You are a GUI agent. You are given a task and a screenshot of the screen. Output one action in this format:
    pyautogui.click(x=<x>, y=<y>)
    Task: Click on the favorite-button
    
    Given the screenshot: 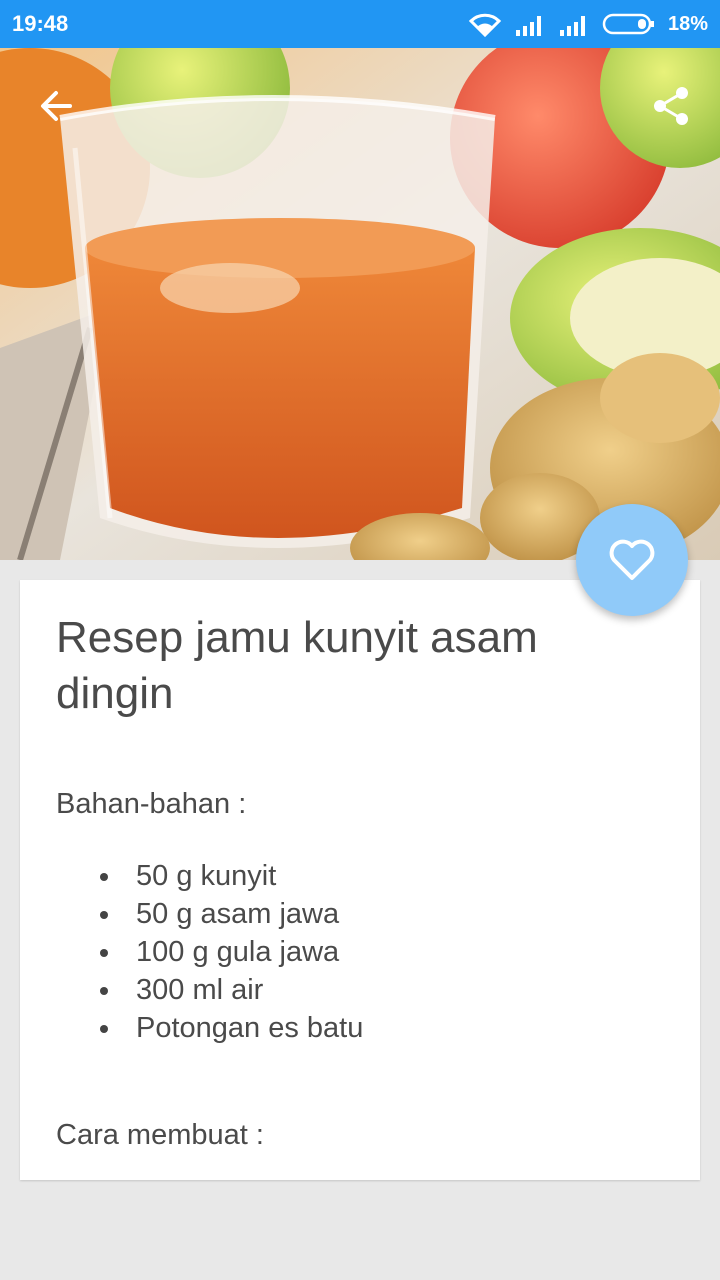 What is the action you would take?
    pyautogui.click(x=632, y=560)
    